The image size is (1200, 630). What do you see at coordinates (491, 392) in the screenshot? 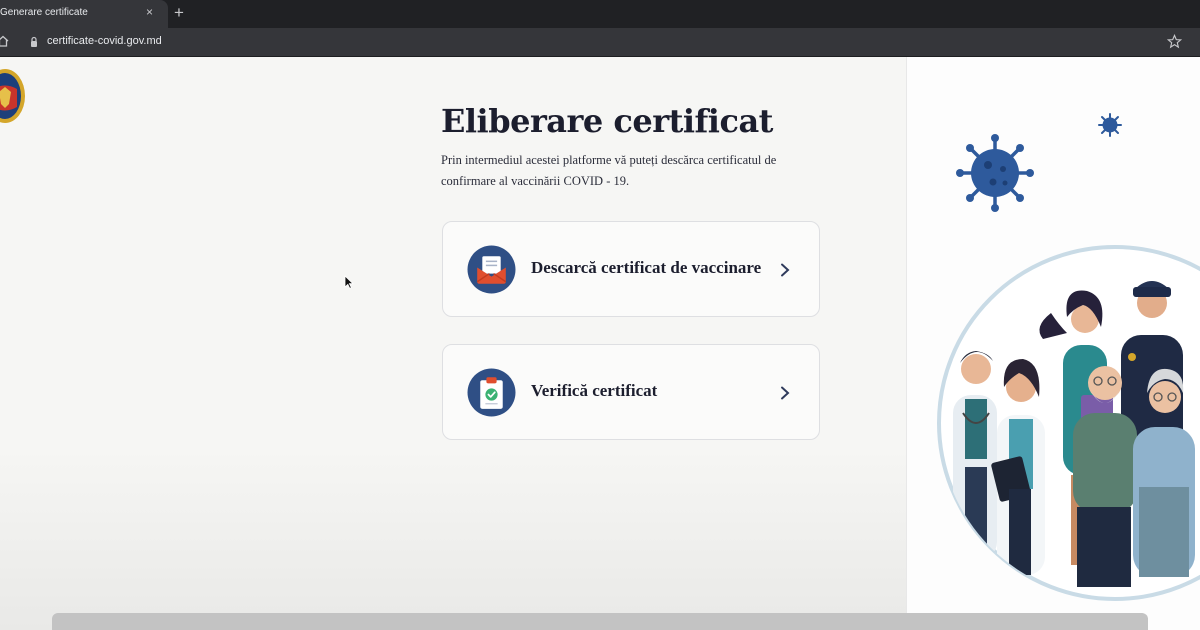
I see `clipboard-check-icon` at bounding box center [491, 392].